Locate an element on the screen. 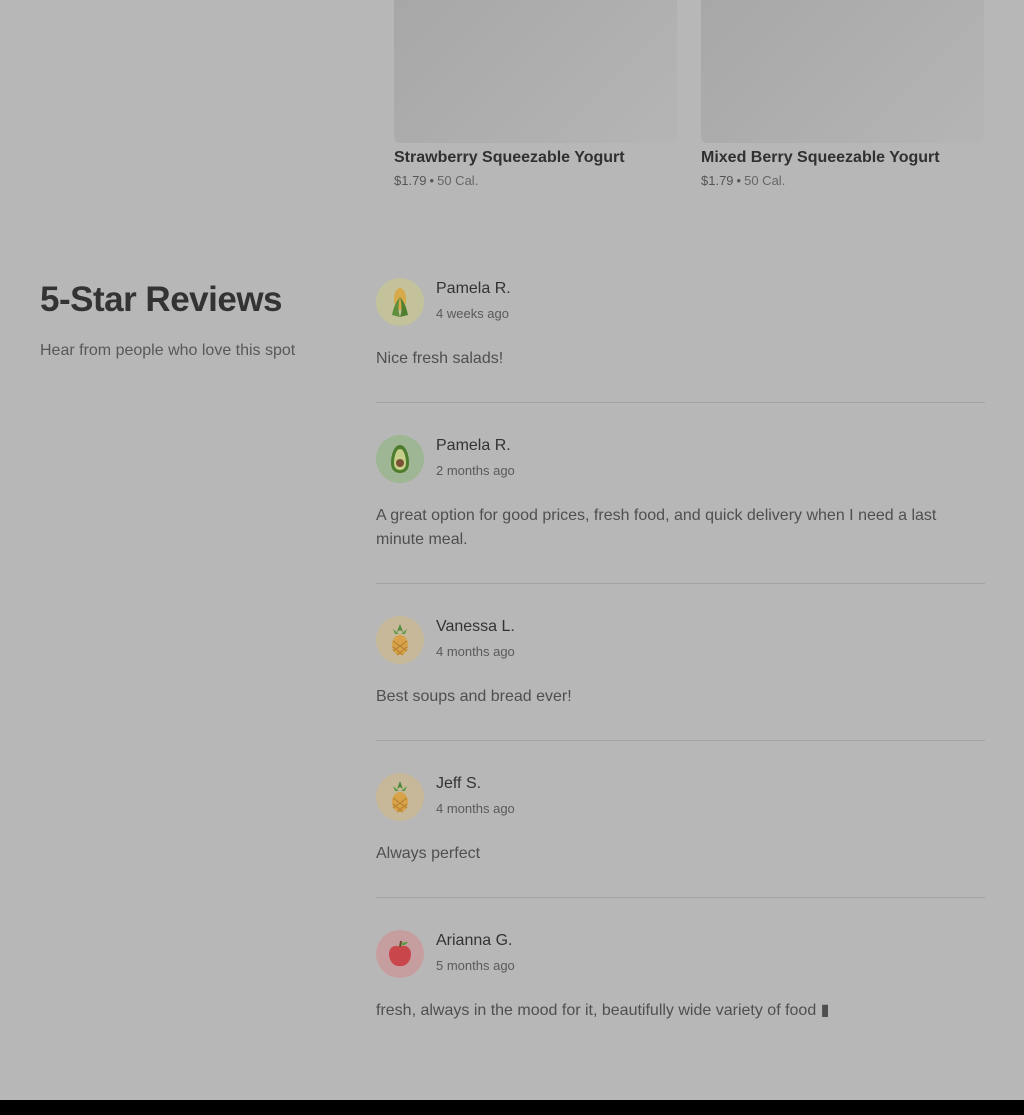  reviews-title: 5-Star Reviews is located at coordinates (161, 299).